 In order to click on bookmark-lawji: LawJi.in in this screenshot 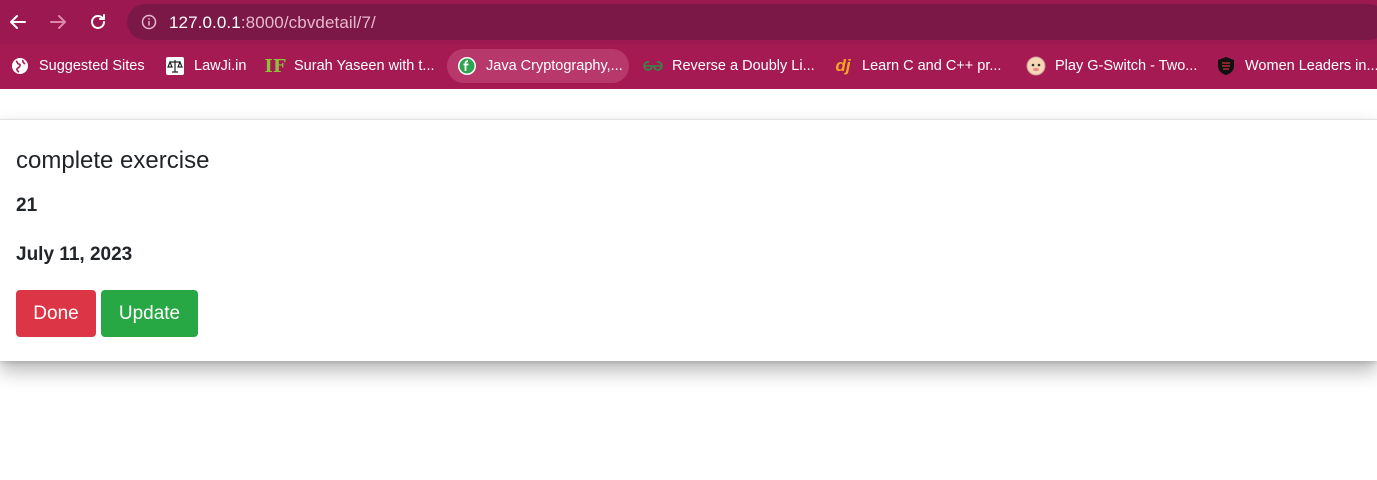, I will do `click(205, 66)`.